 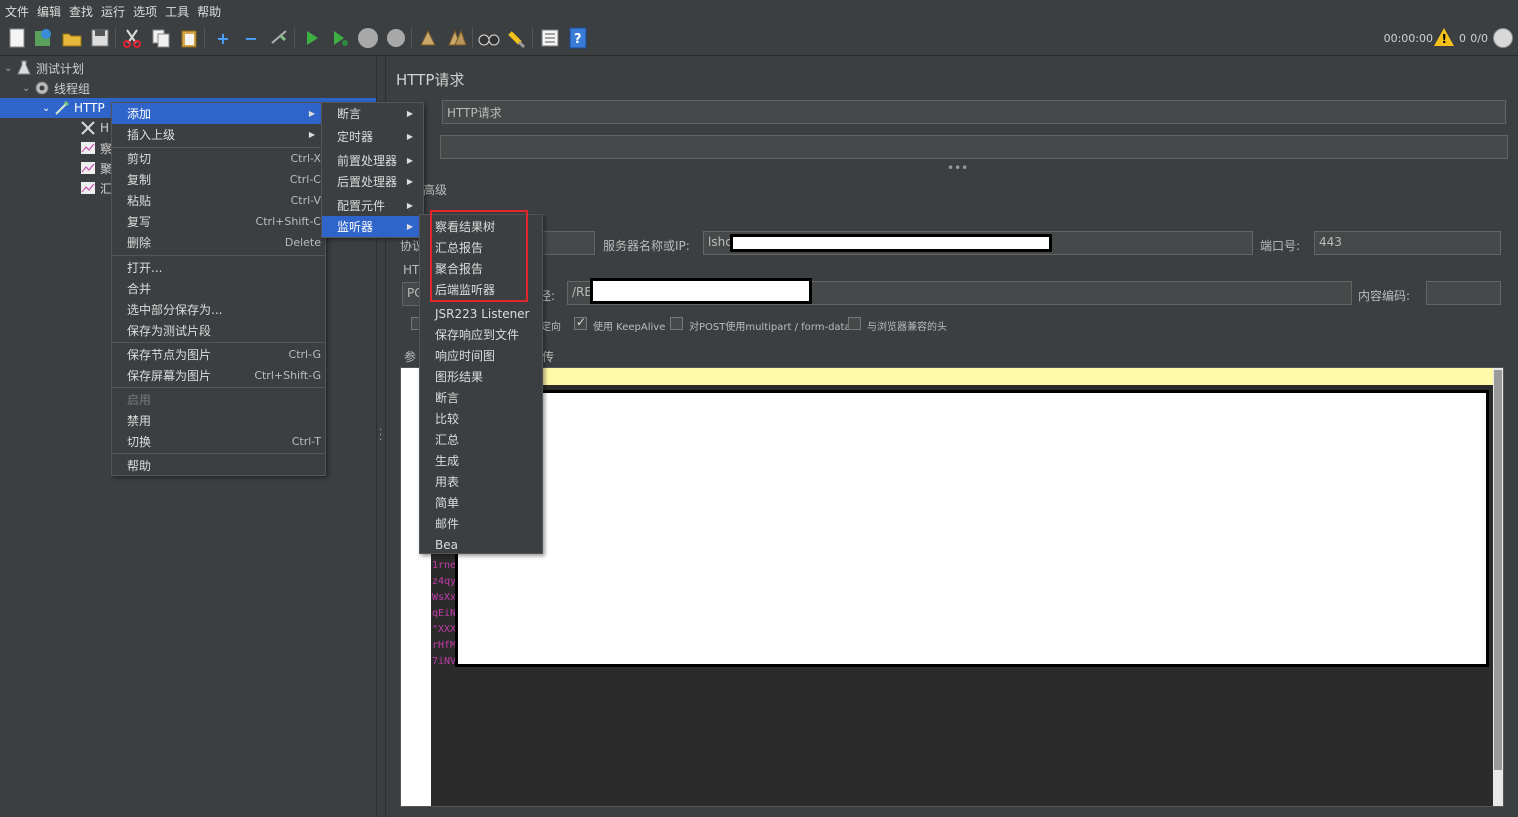 What do you see at coordinates (517, 38) in the screenshot?
I see `reset-search-icon` at bounding box center [517, 38].